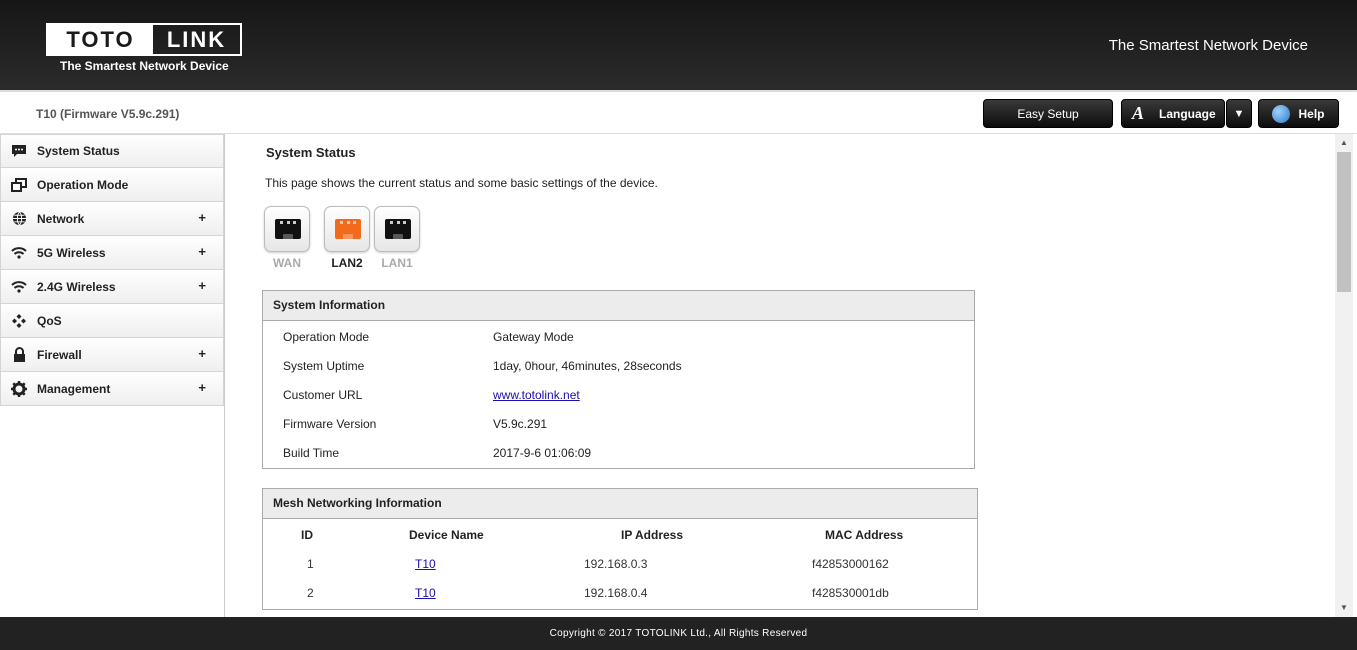 This screenshot has width=1357, height=650. I want to click on vertical-scrollbar: ▲ ▼, so click(1344, 375).